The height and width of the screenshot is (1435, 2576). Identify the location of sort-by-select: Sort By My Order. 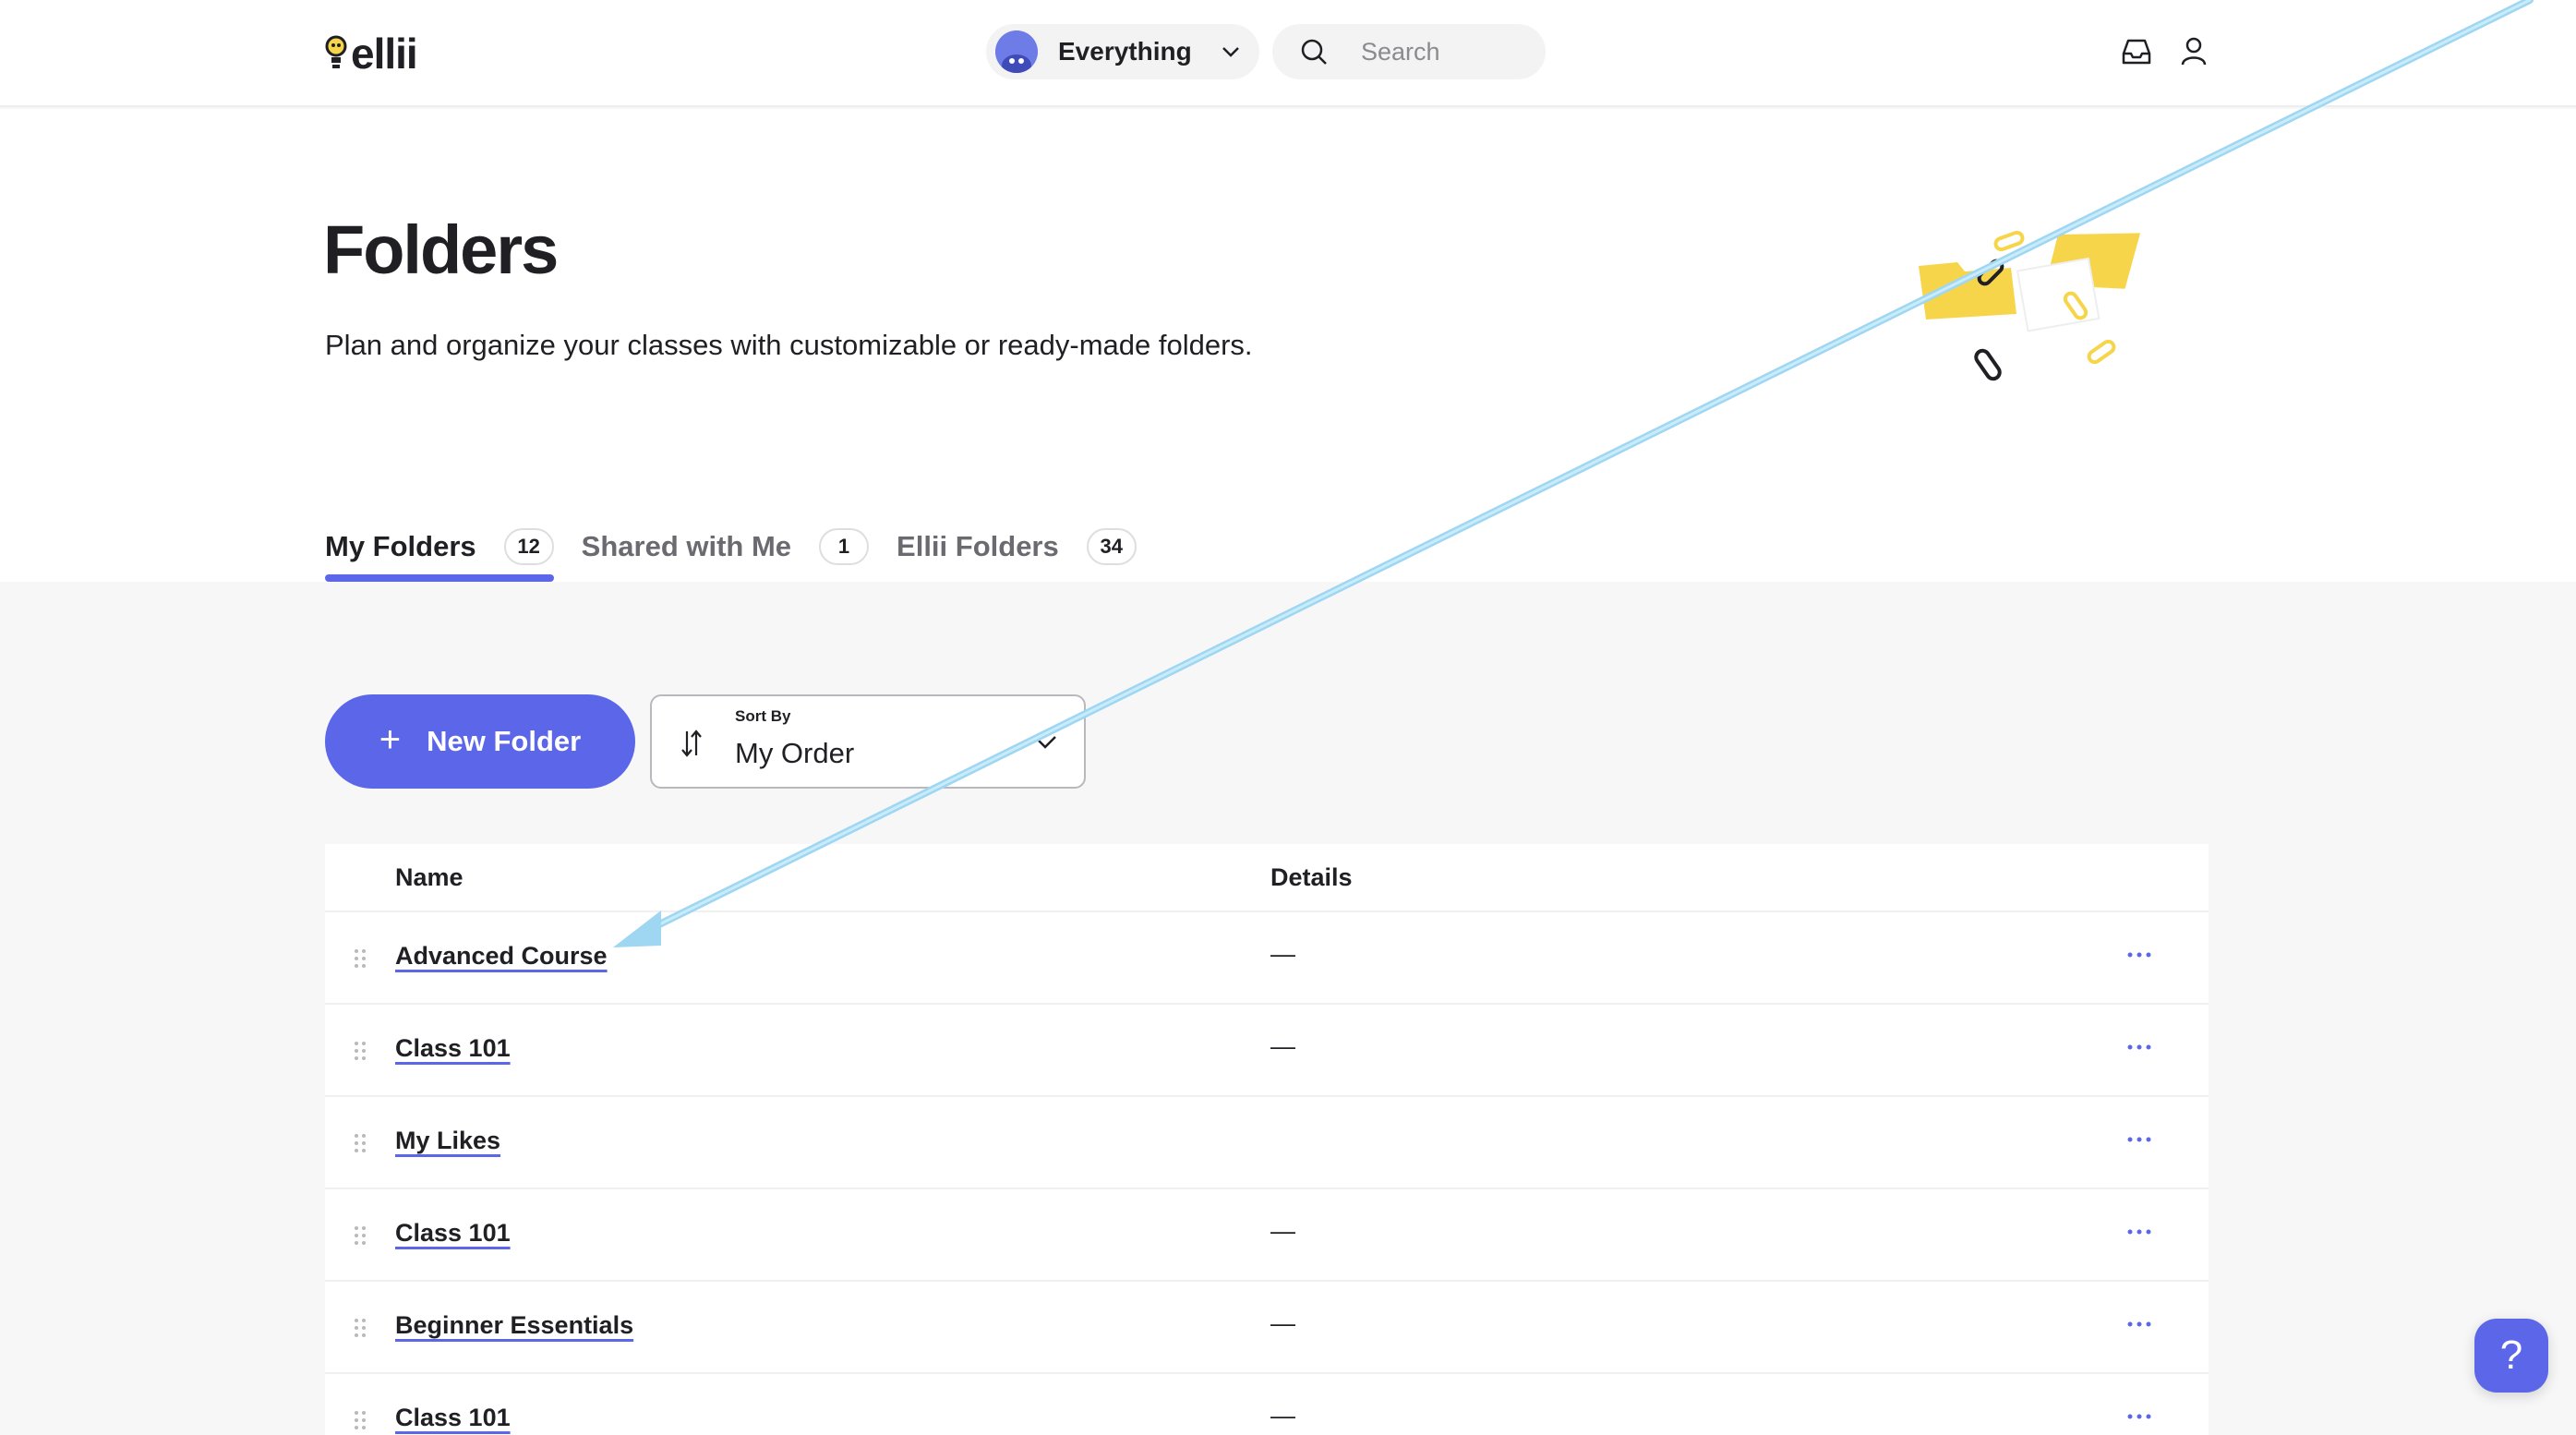
(868, 741).